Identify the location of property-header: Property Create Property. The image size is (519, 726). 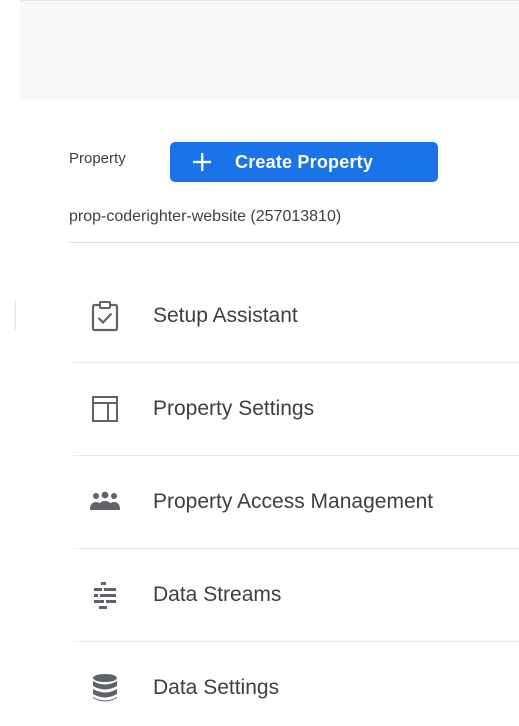
(294, 162).